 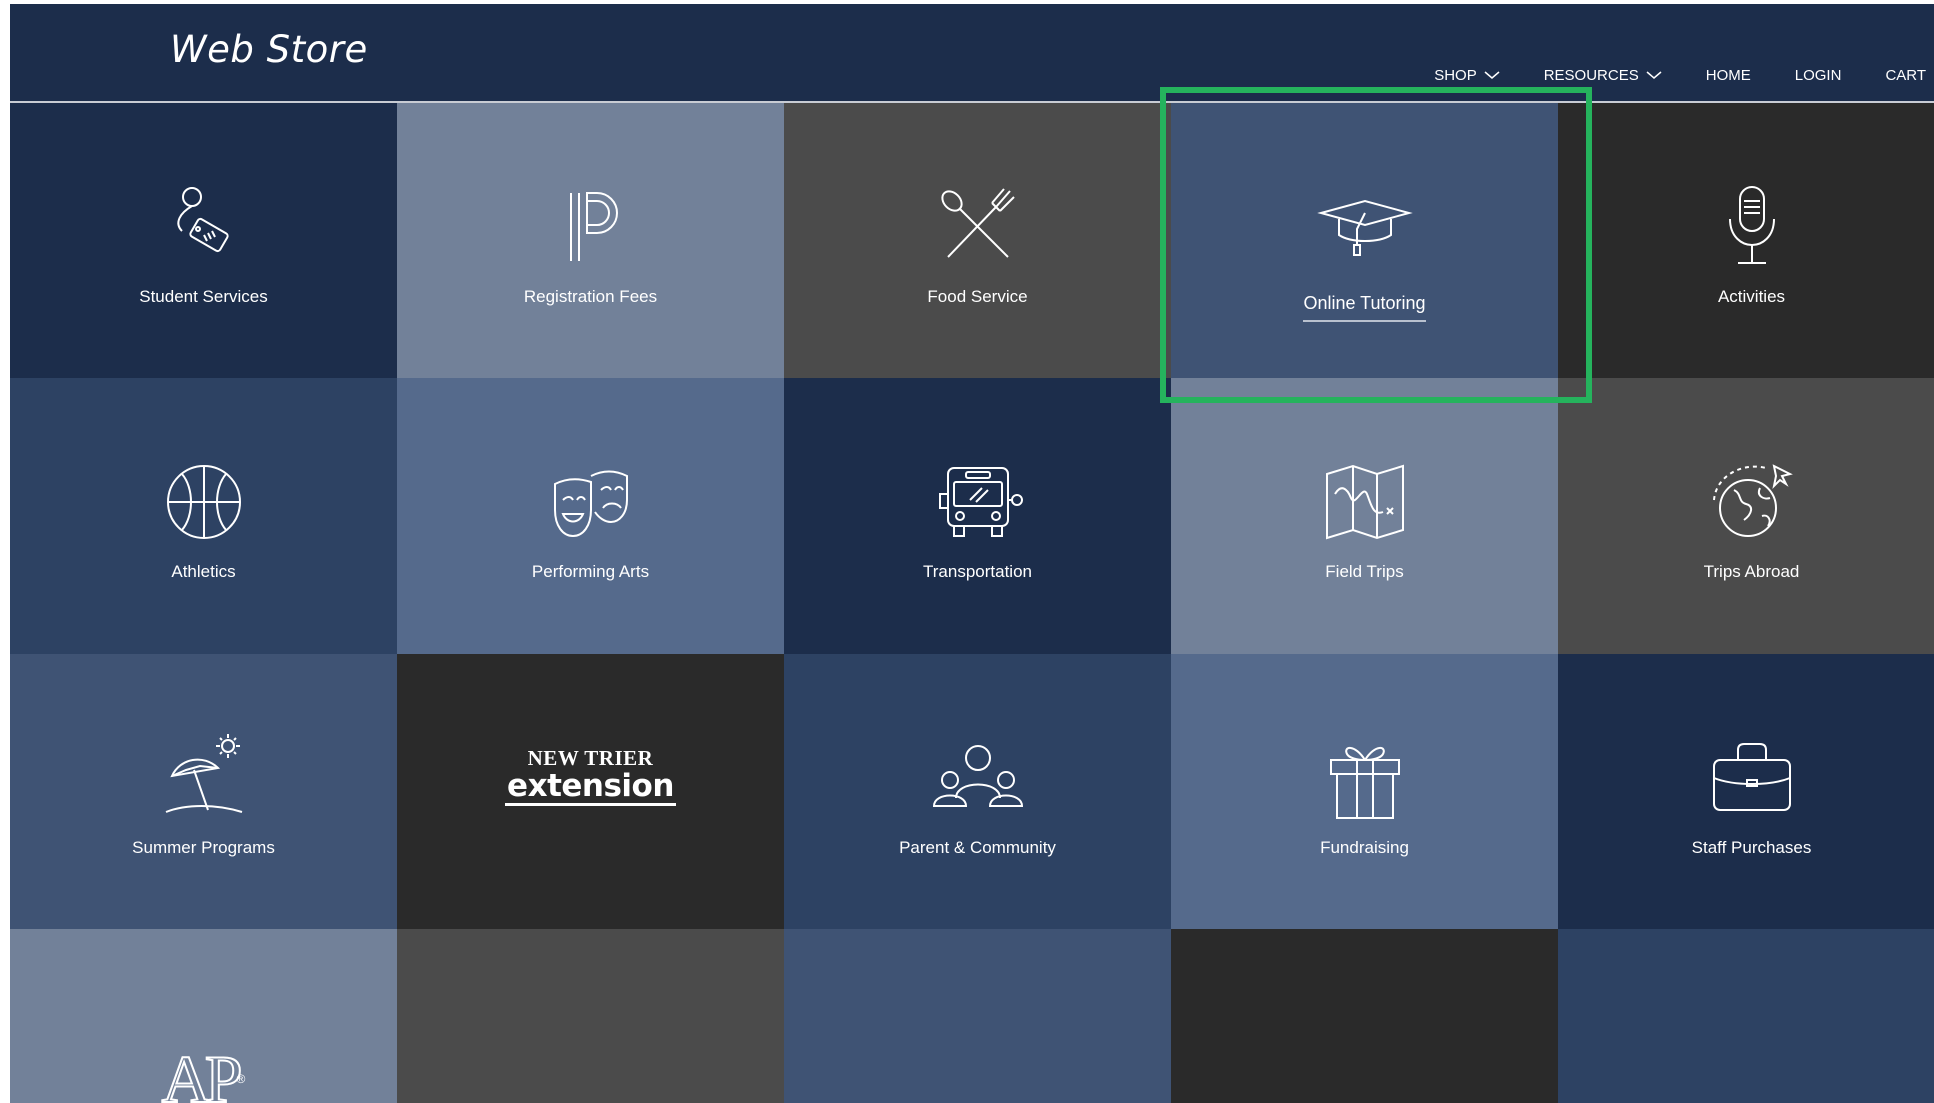 What do you see at coordinates (1364, 227) in the screenshot?
I see `graduation-cap-icon` at bounding box center [1364, 227].